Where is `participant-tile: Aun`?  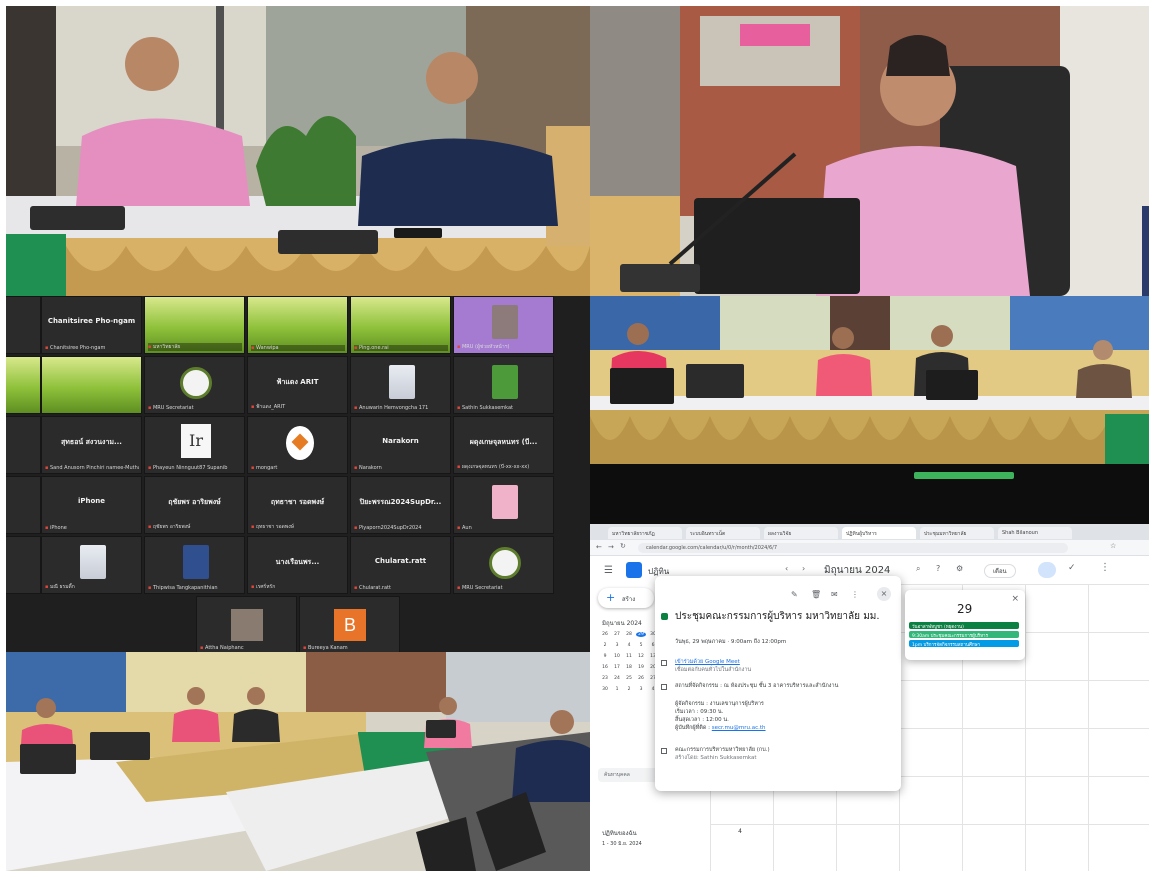 participant-tile: Aun is located at coordinates (503, 505).